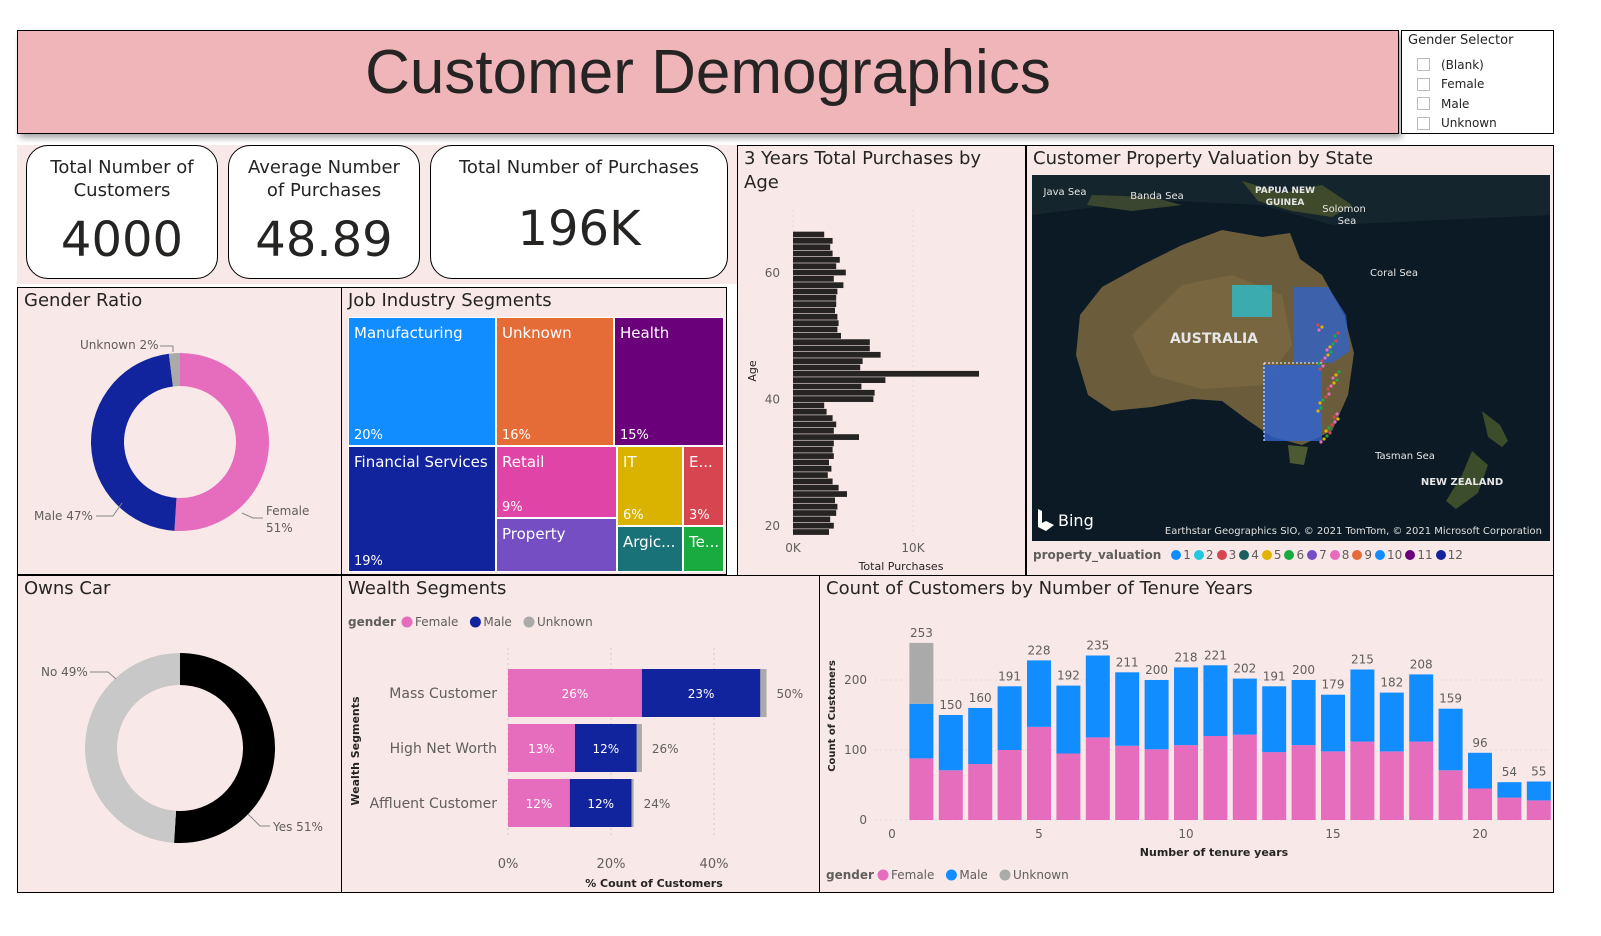  Describe the element at coordinates (669, 381) in the screenshot. I see `treemap-tile: Health 15%` at that location.